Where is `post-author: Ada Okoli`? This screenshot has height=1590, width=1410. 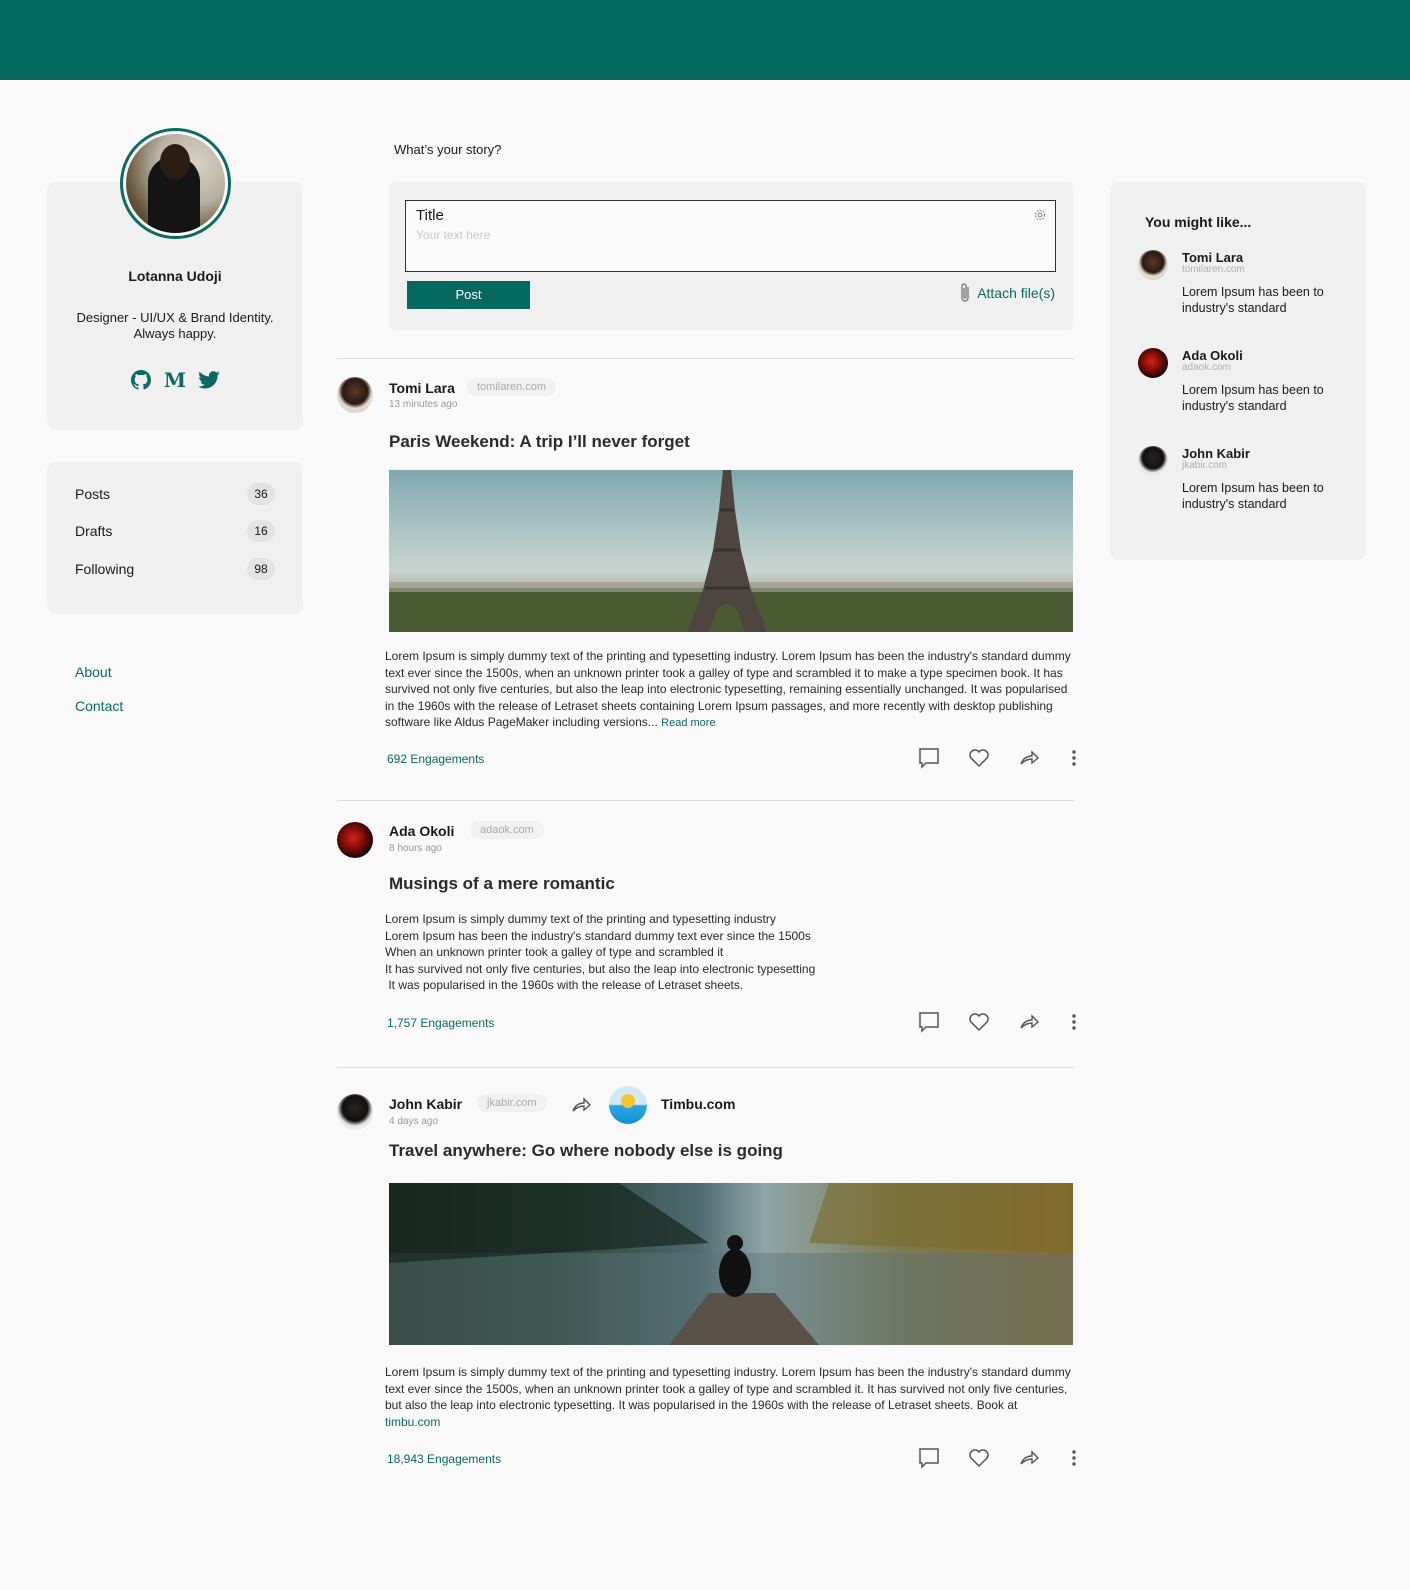
post-author: Ada Okoli is located at coordinates (421, 831).